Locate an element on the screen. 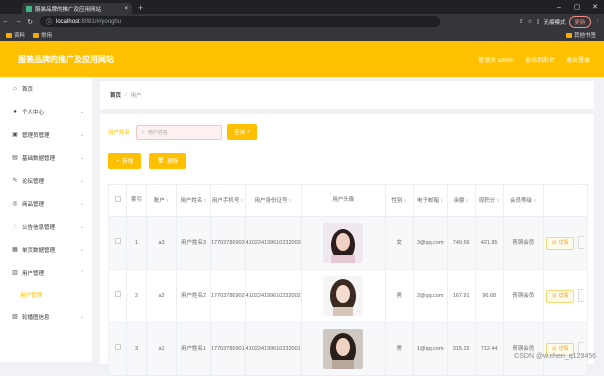 The height and width of the screenshot is (376, 604). to-frontend-link: 退出到前台 is located at coordinates (540, 59).